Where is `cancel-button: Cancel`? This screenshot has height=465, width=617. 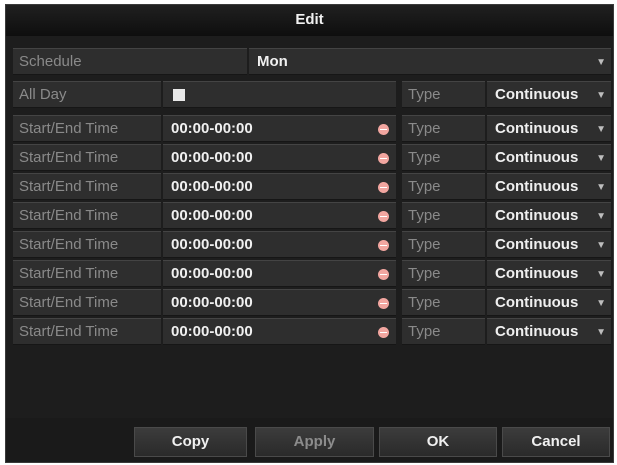 cancel-button: Cancel is located at coordinates (556, 442).